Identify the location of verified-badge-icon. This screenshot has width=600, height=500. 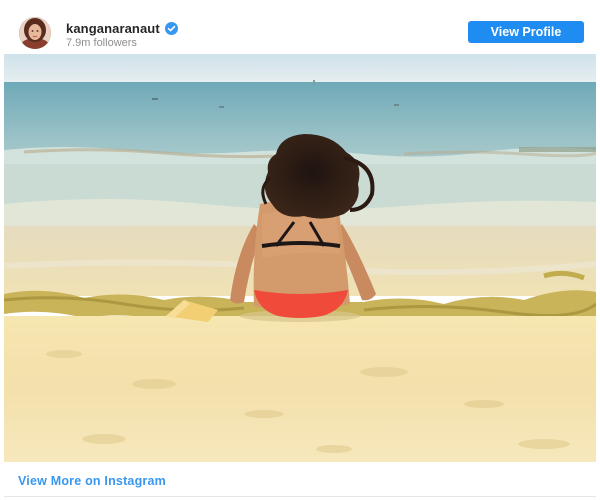
(171, 28).